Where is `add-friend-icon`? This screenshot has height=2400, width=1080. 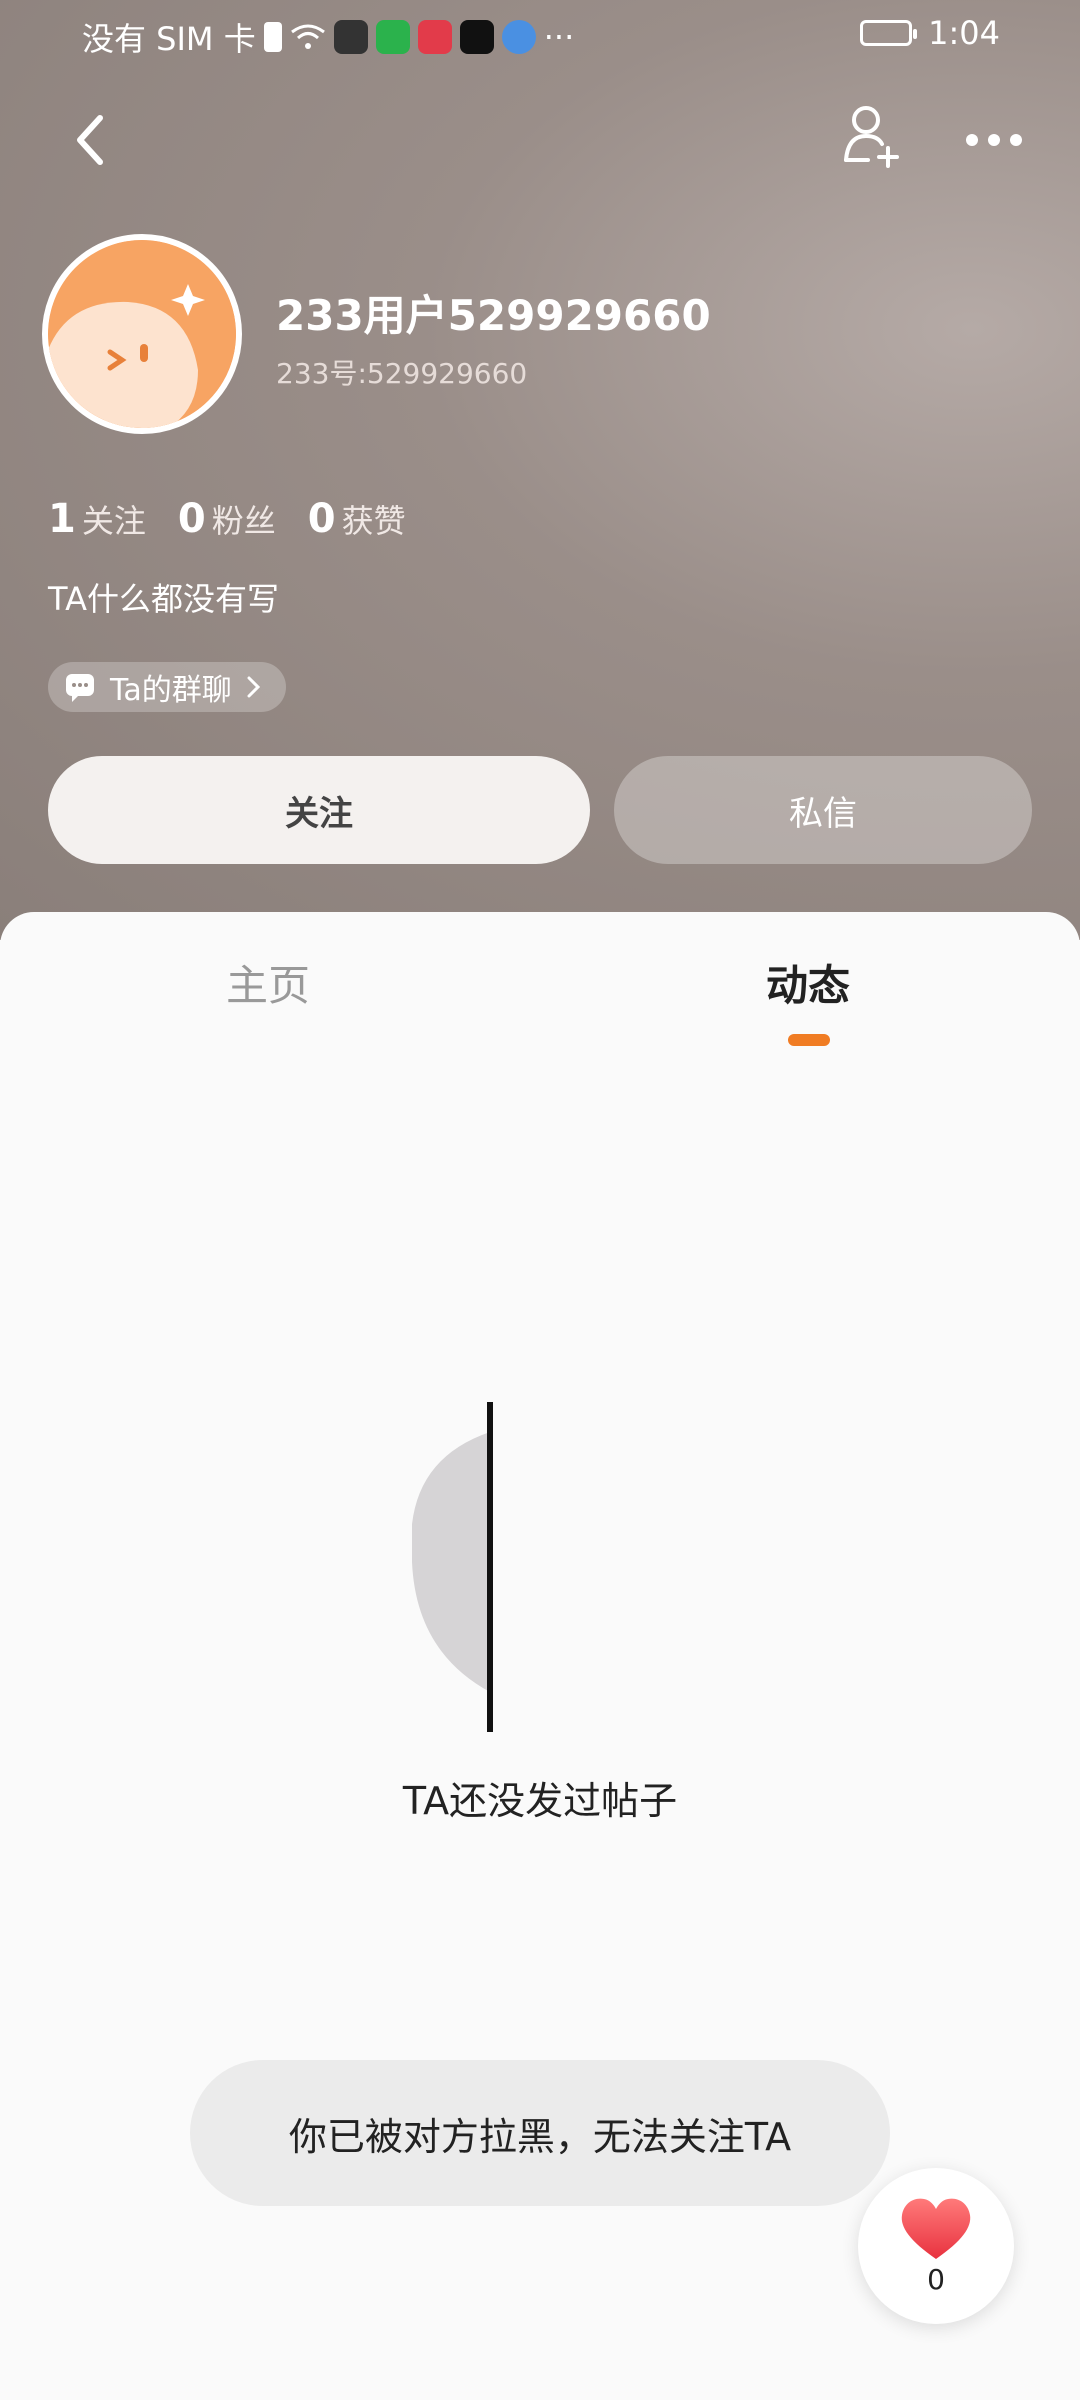 add-friend-icon is located at coordinates (871, 137).